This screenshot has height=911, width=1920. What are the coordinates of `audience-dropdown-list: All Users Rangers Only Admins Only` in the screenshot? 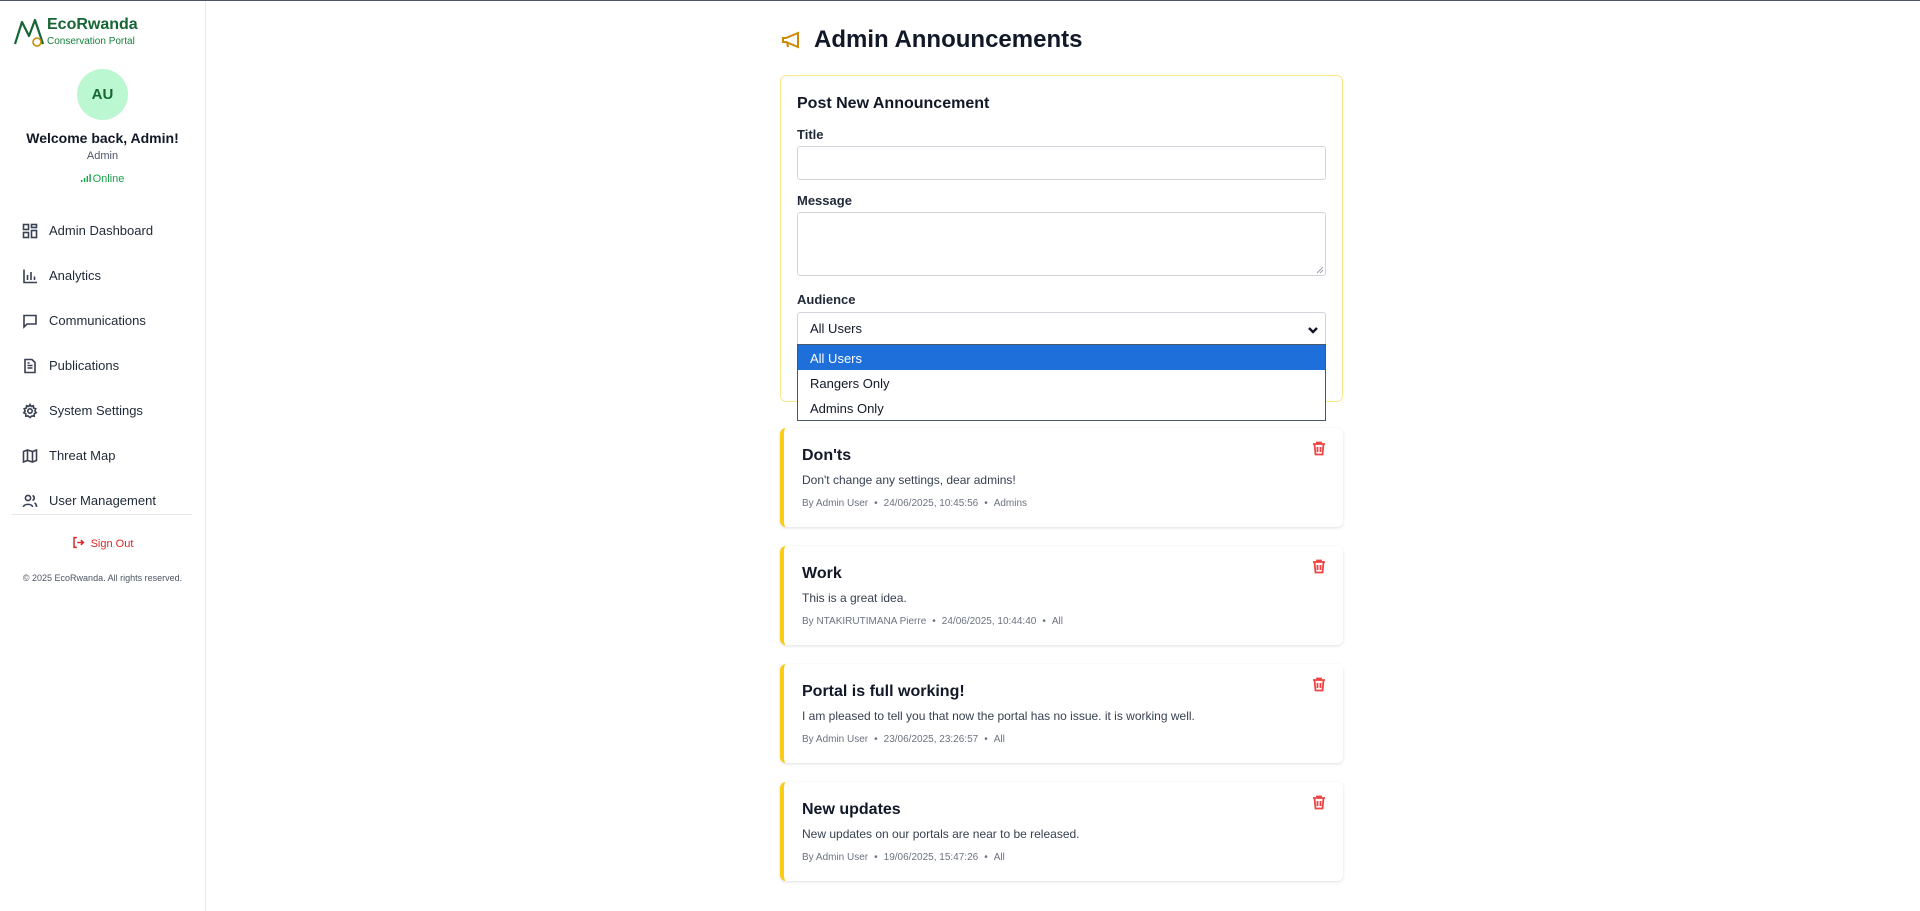 It's located at (1061, 382).